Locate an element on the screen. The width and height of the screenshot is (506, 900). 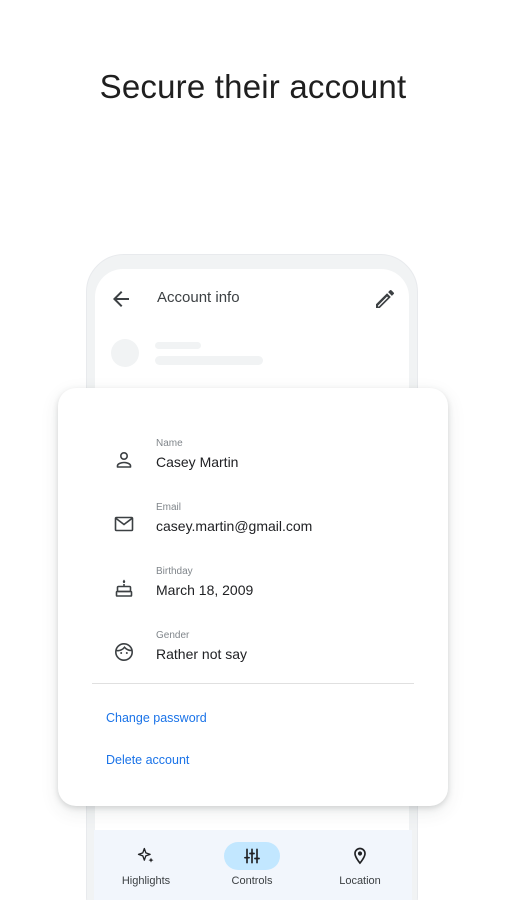
location-pin-icon is located at coordinates (360, 856).